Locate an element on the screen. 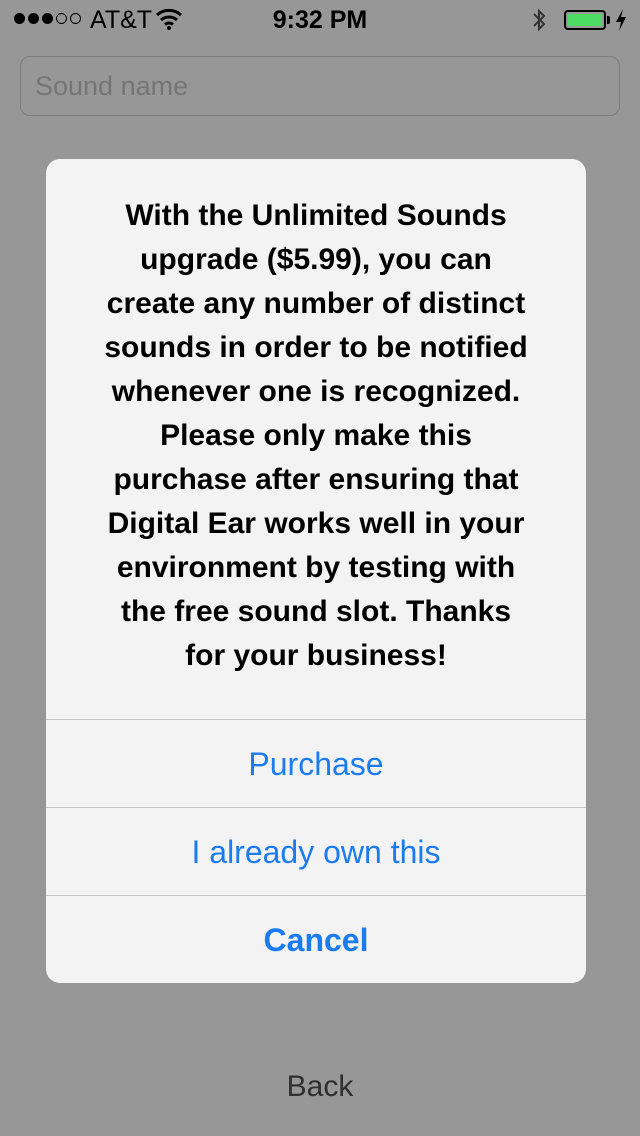  alert-message-line: whenever one is recognized. is located at coordinates (316, 391).